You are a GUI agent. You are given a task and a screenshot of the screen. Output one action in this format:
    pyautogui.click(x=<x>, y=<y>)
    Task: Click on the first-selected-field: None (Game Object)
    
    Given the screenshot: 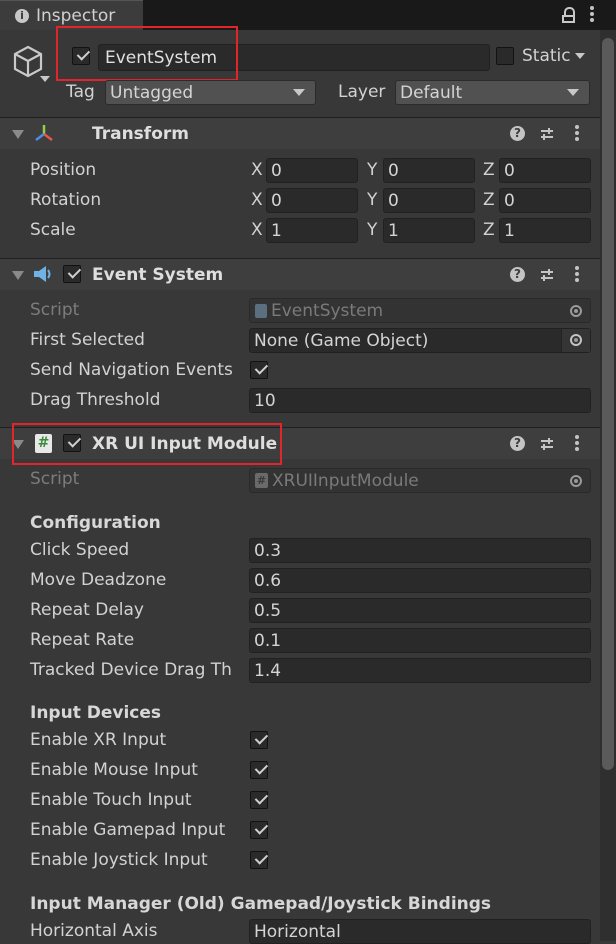 What is the action you would take?
    pyautogui.click(x=420, y=340)
    